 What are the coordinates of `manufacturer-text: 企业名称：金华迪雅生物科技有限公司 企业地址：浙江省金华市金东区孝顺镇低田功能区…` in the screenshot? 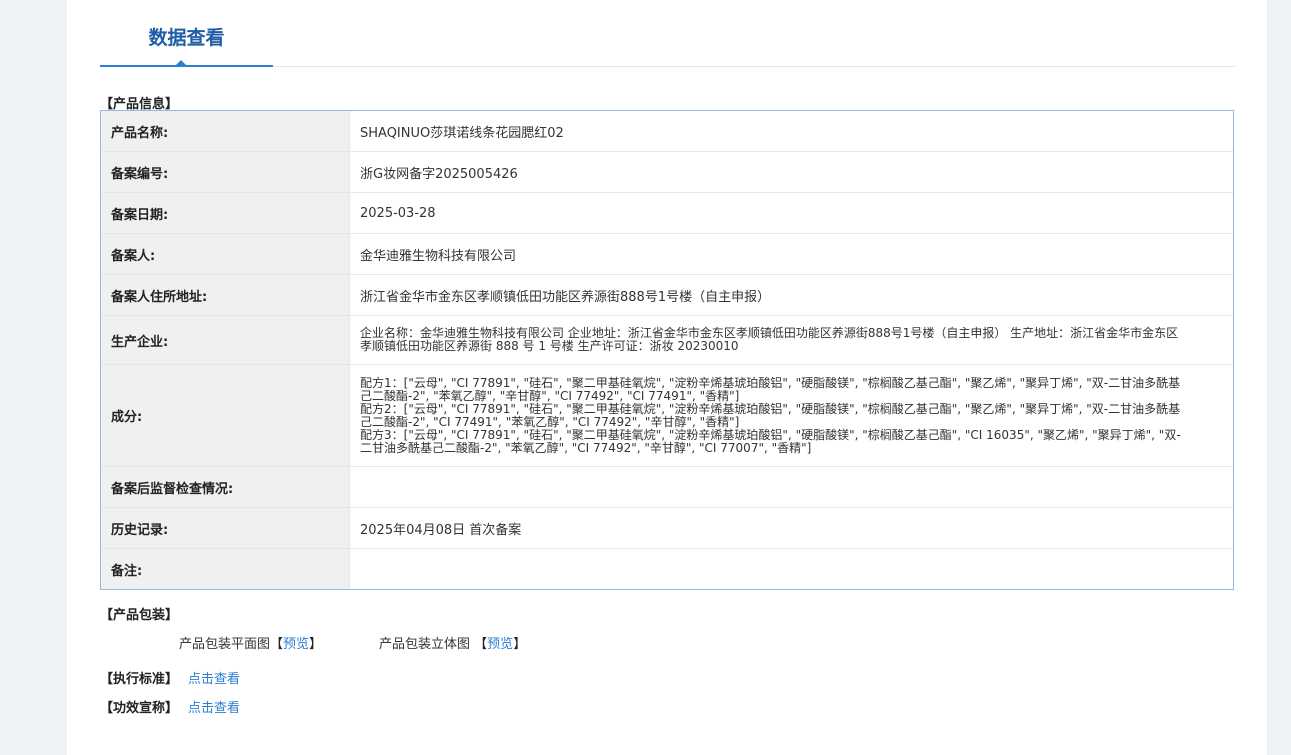 It's located at (769, 339).